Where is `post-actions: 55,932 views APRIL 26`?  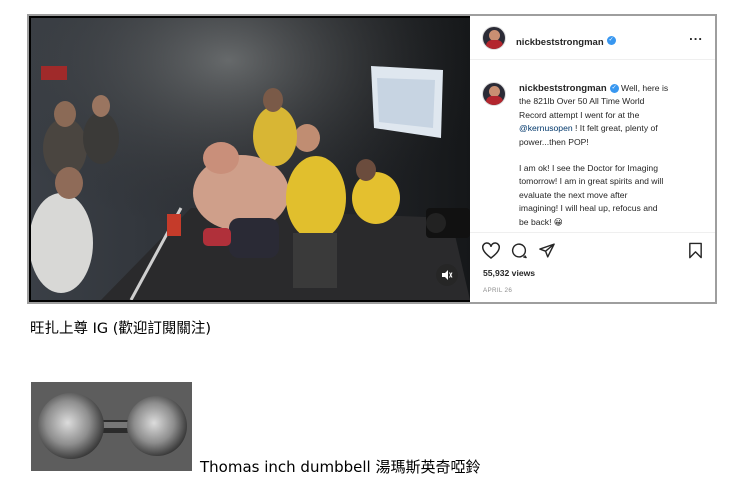
post-actions: 55,932 views APRIL 26 is located at coordinates (592, 267).